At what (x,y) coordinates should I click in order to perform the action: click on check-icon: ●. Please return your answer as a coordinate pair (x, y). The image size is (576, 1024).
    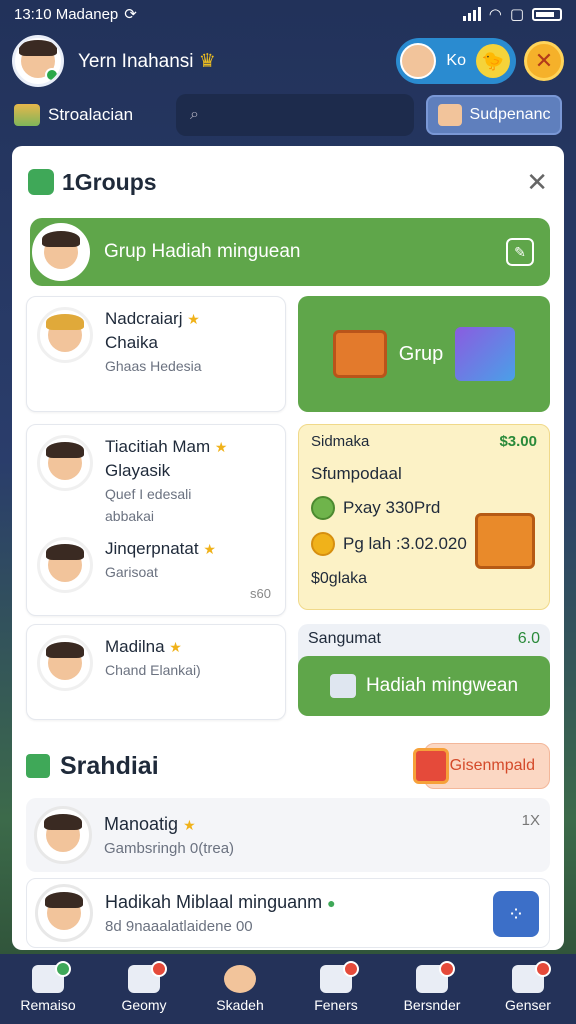
    Looking at the image, I should click on (331, 902).